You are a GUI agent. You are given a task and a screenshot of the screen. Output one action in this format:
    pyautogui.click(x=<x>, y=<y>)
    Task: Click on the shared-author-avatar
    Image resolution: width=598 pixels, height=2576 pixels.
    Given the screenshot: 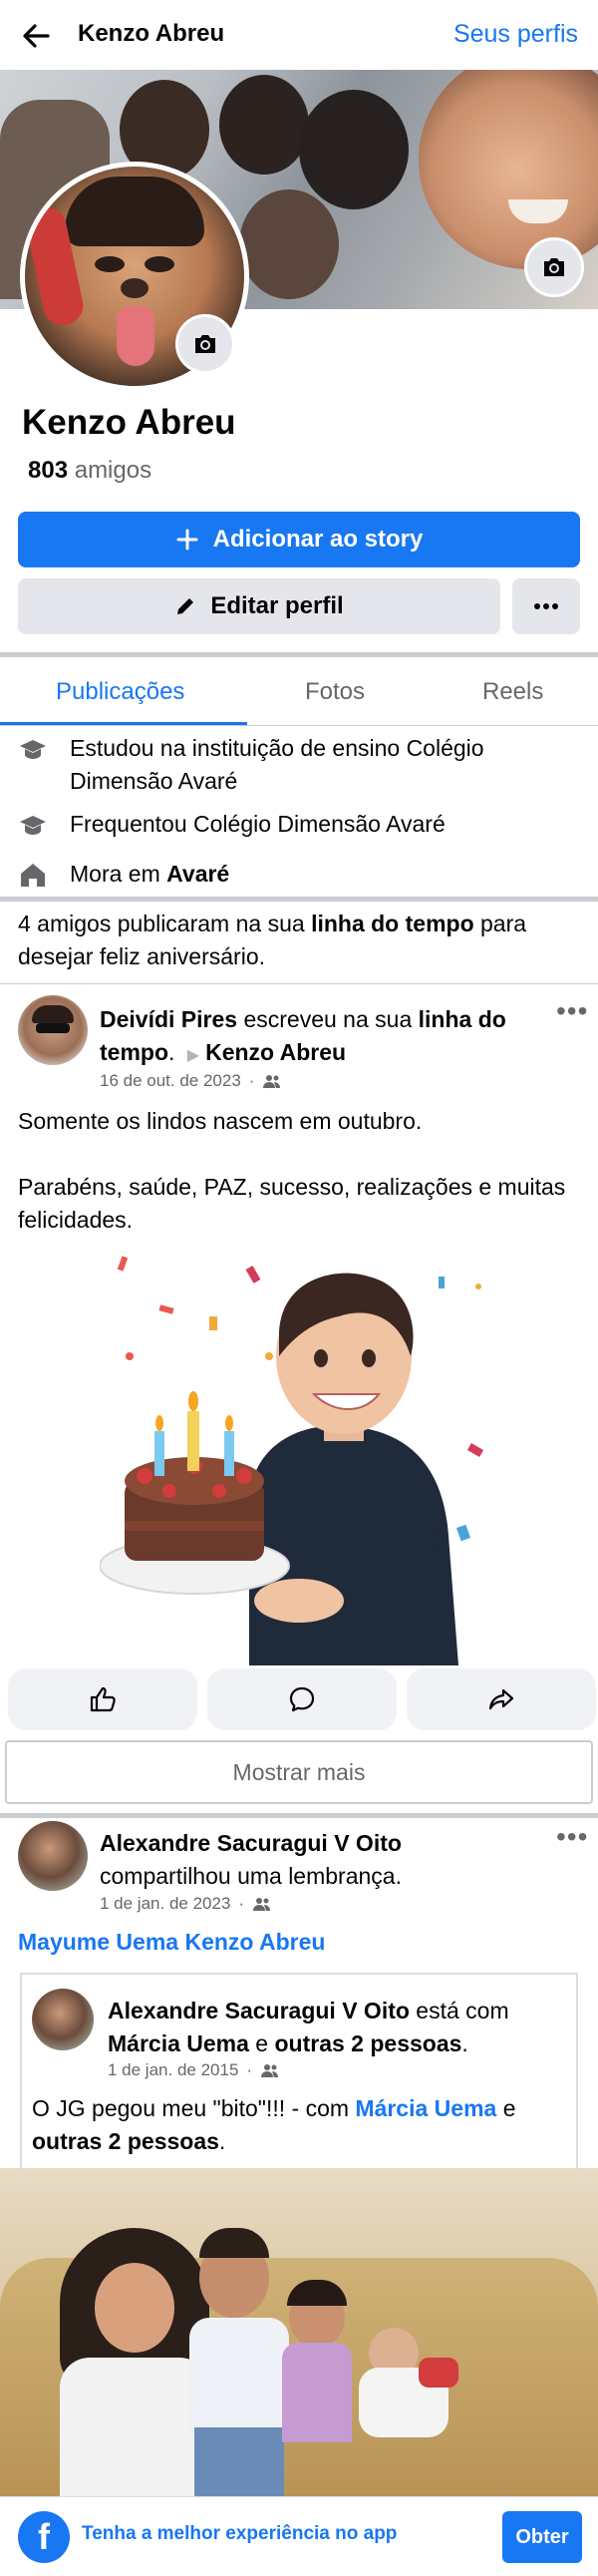 What is the action you would take?
    pyautogui.click(x=63, y=2019)
    